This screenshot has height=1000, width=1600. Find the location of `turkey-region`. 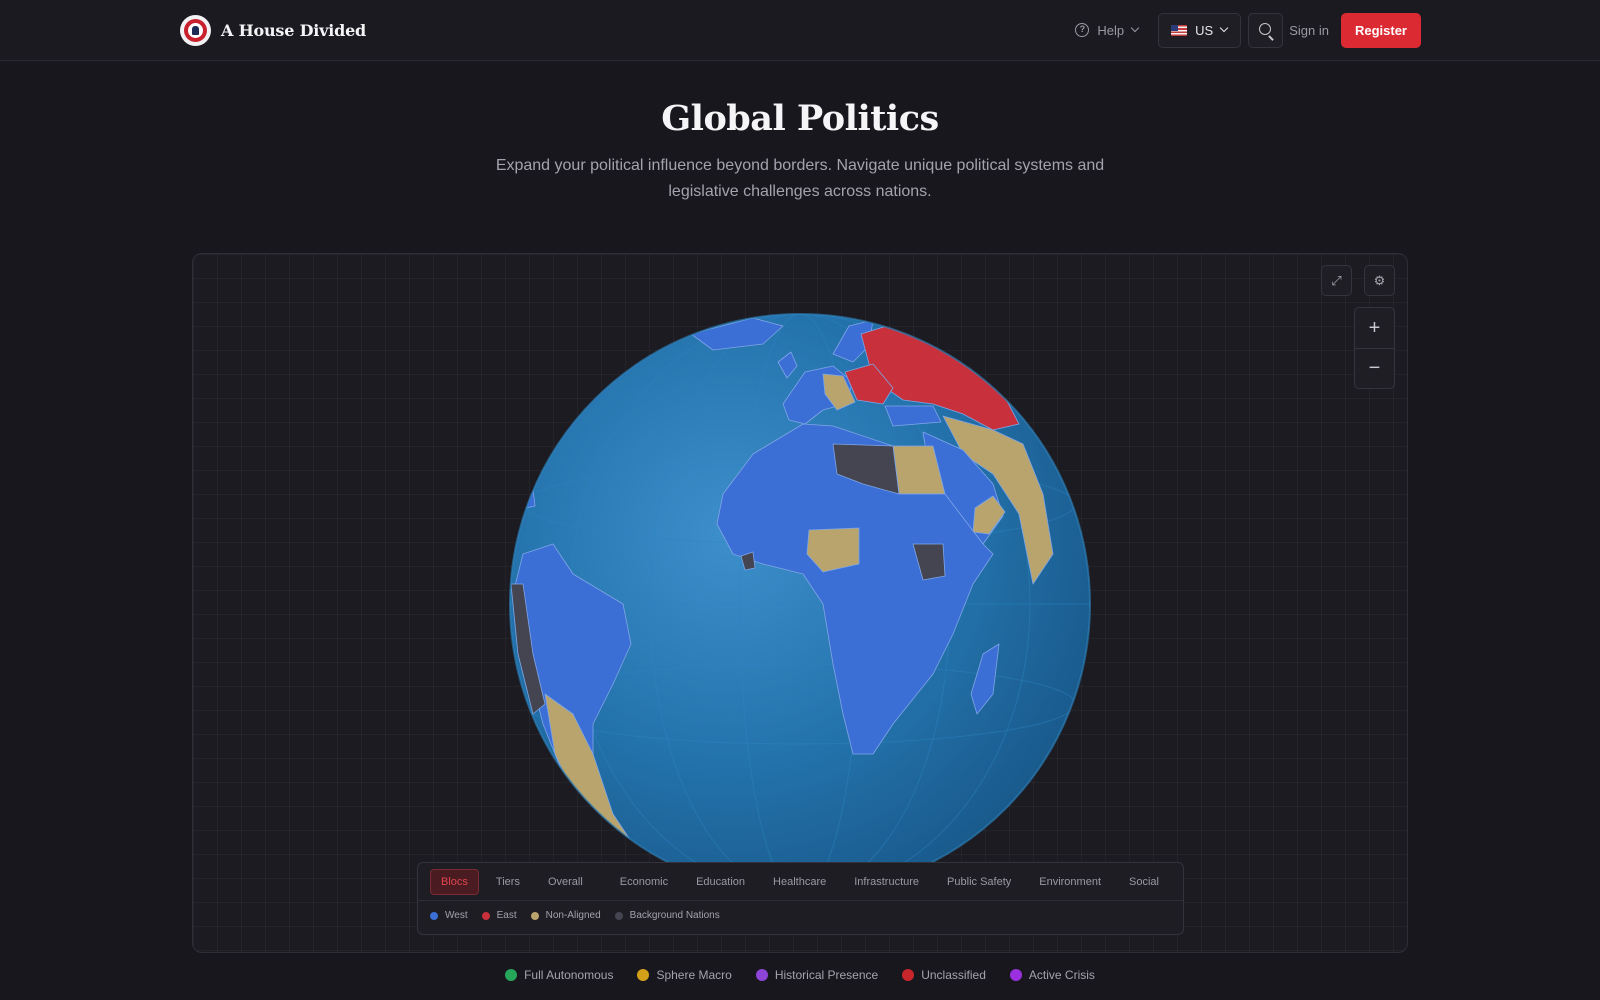

turkey-region is located at coordinates (913, 416).